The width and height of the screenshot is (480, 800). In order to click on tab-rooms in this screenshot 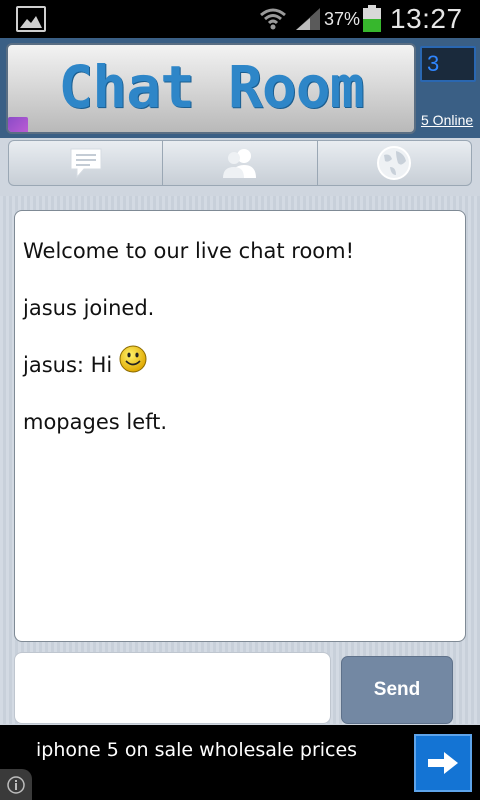, I will do `click(394, 163)`.